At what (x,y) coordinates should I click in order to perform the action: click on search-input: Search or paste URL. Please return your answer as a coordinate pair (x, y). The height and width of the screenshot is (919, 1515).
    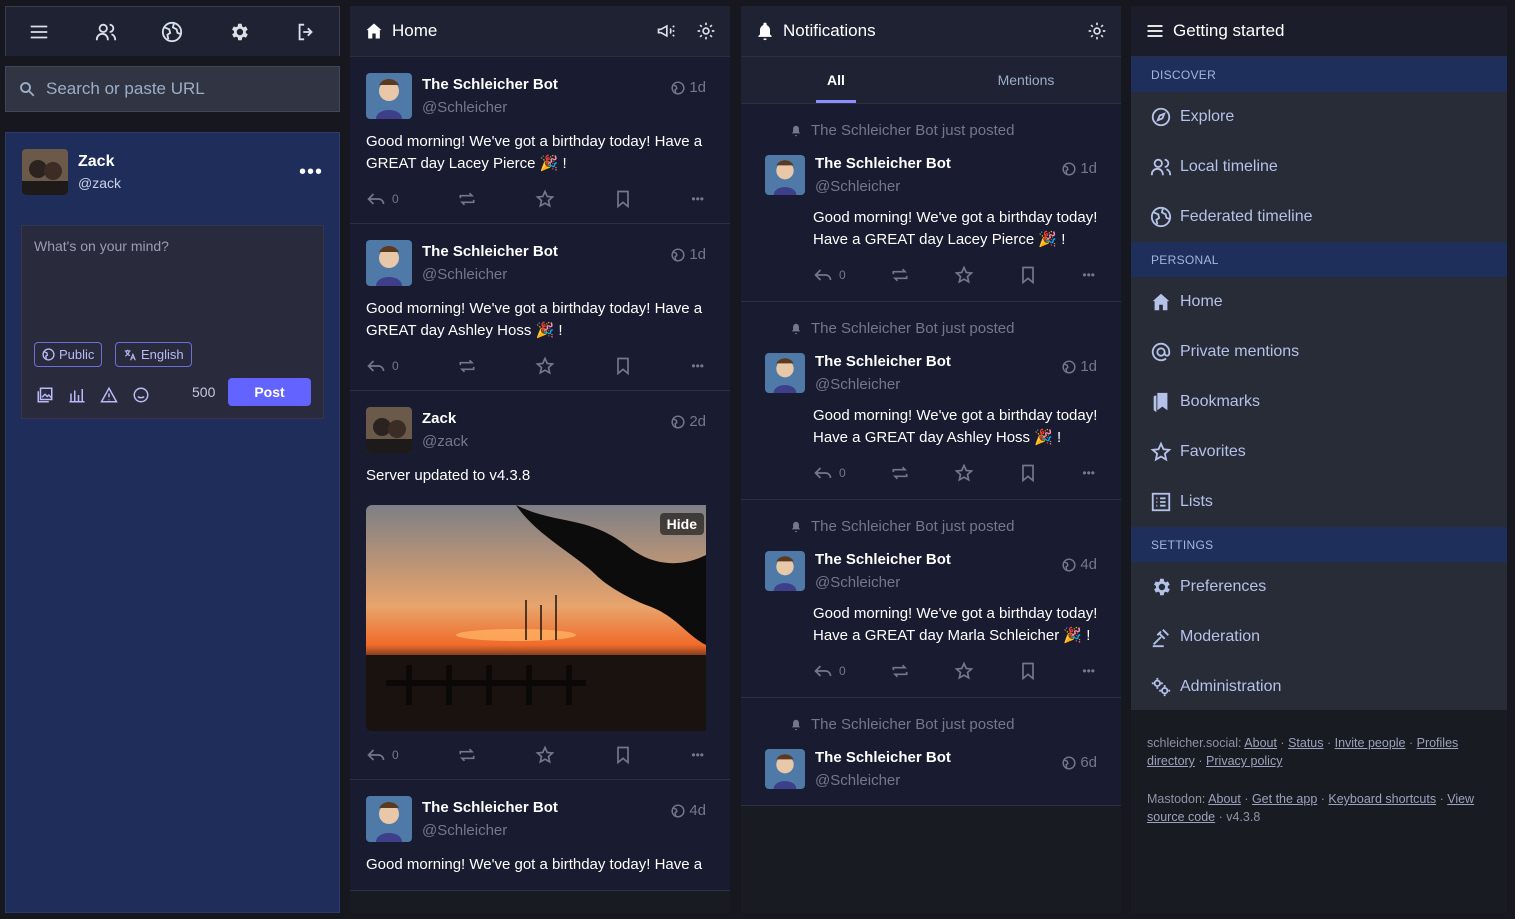
    Looking at the image, I should click on (172, 89).